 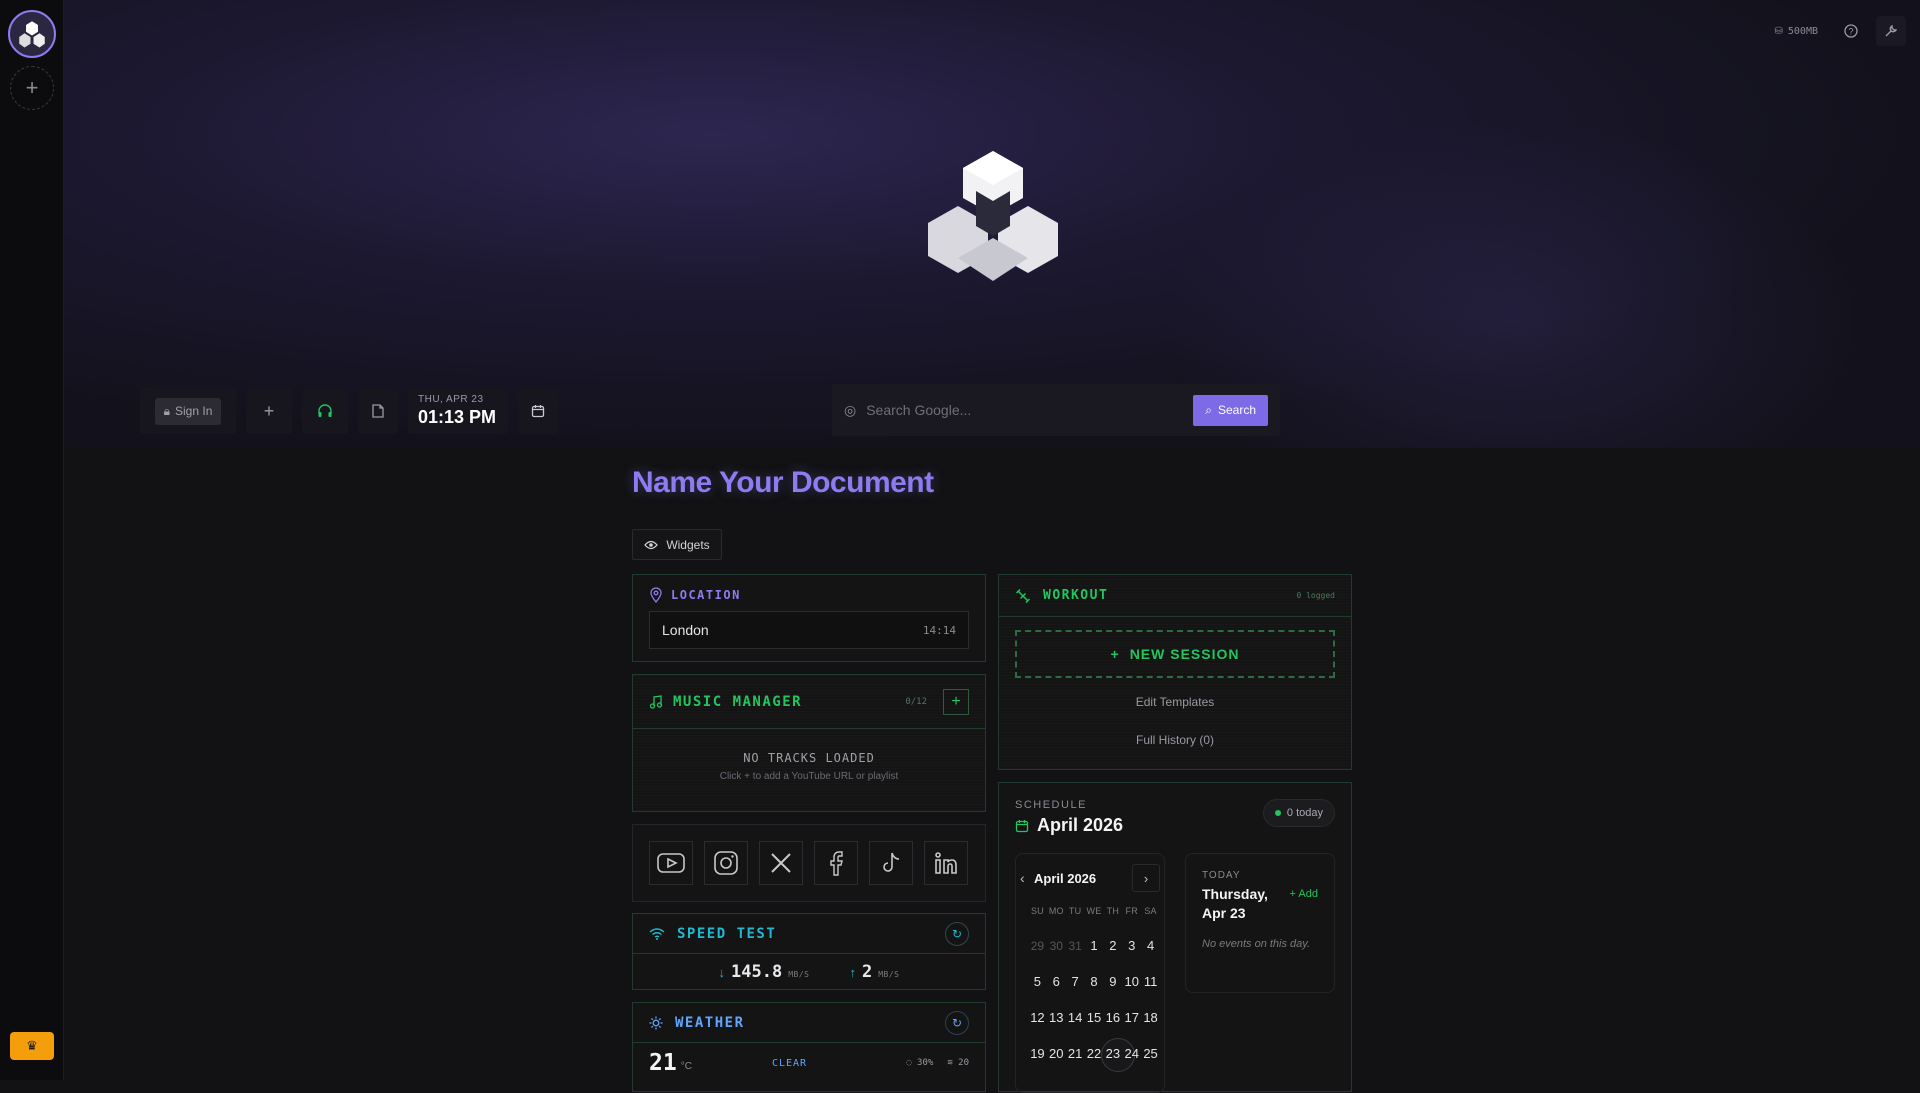 I want to click on calendar-day-today: 23, so click(x=1118, y=1054).